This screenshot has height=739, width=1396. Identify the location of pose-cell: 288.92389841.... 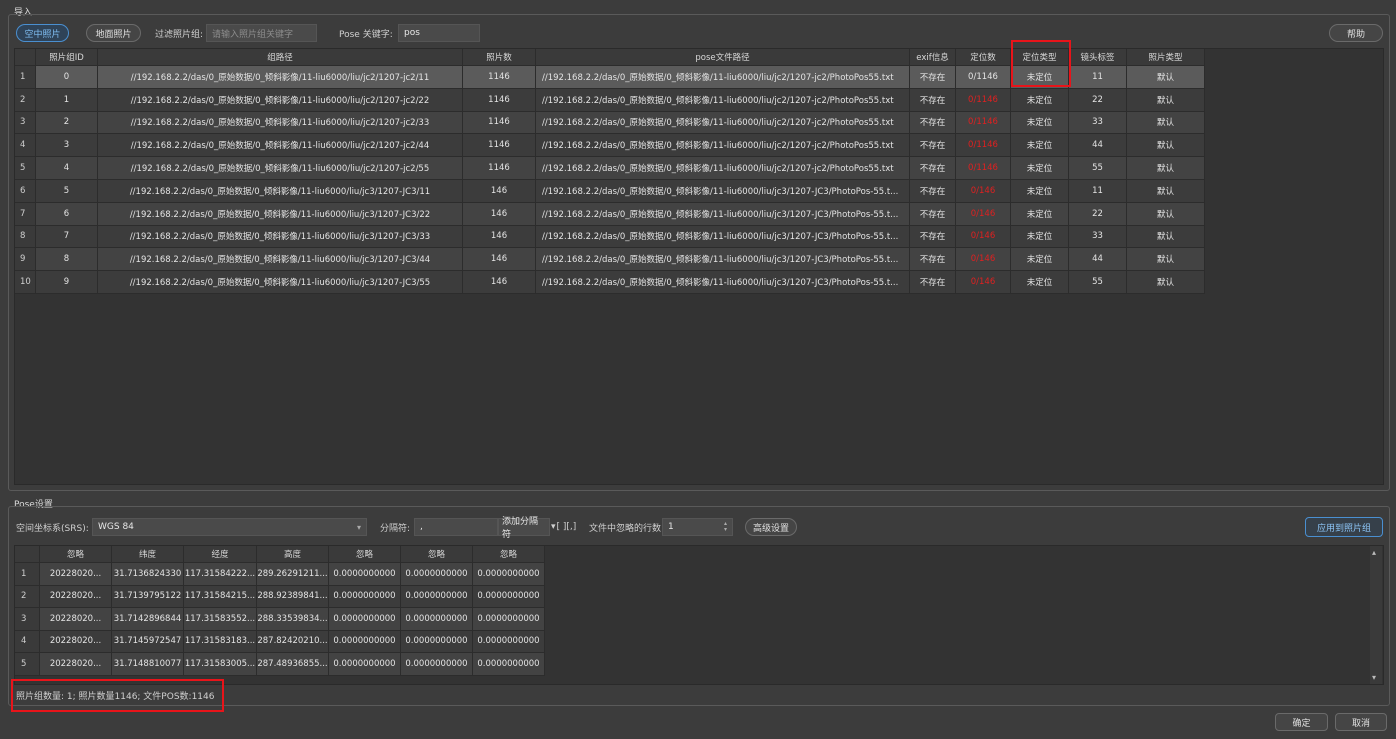
(293, 596).